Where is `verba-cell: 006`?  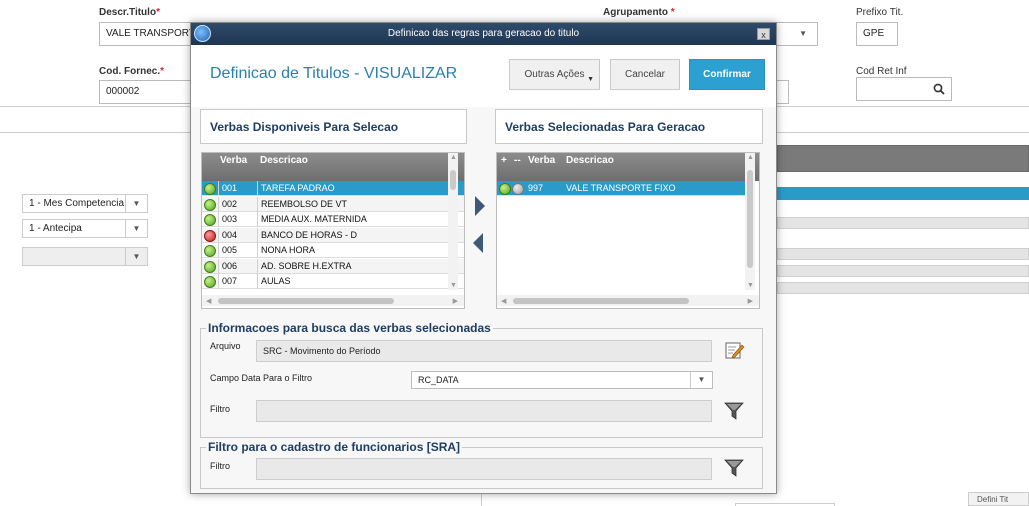 verba-cell: 006 is located at coordinates (230, 265).